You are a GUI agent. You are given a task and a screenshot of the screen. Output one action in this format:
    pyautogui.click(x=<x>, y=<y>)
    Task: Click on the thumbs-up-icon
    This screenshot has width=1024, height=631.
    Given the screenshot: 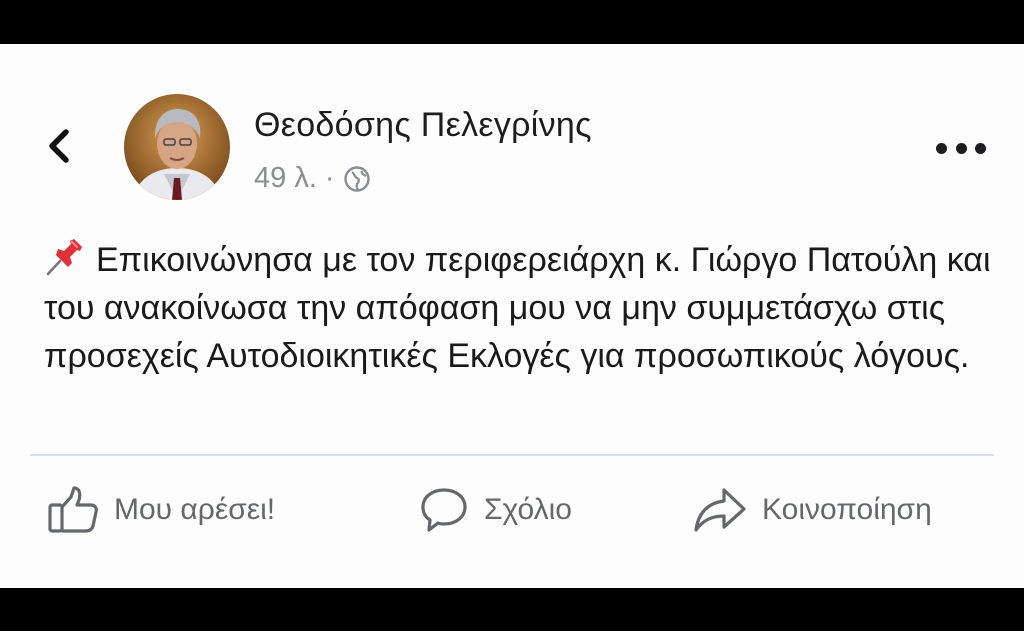 What is the action you would take?
    pyautogui.click(x=73, y=509)
    